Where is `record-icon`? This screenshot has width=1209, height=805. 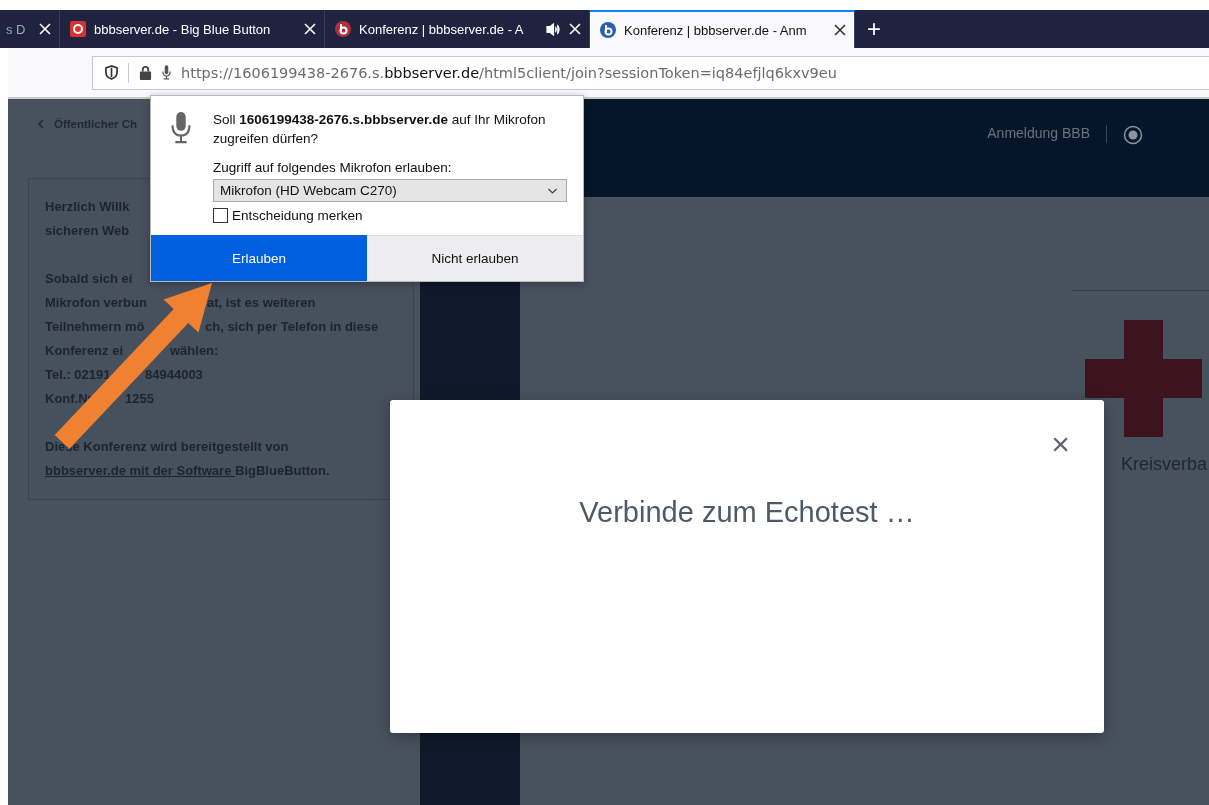
record-icon is located at coordinates (1133, 135).